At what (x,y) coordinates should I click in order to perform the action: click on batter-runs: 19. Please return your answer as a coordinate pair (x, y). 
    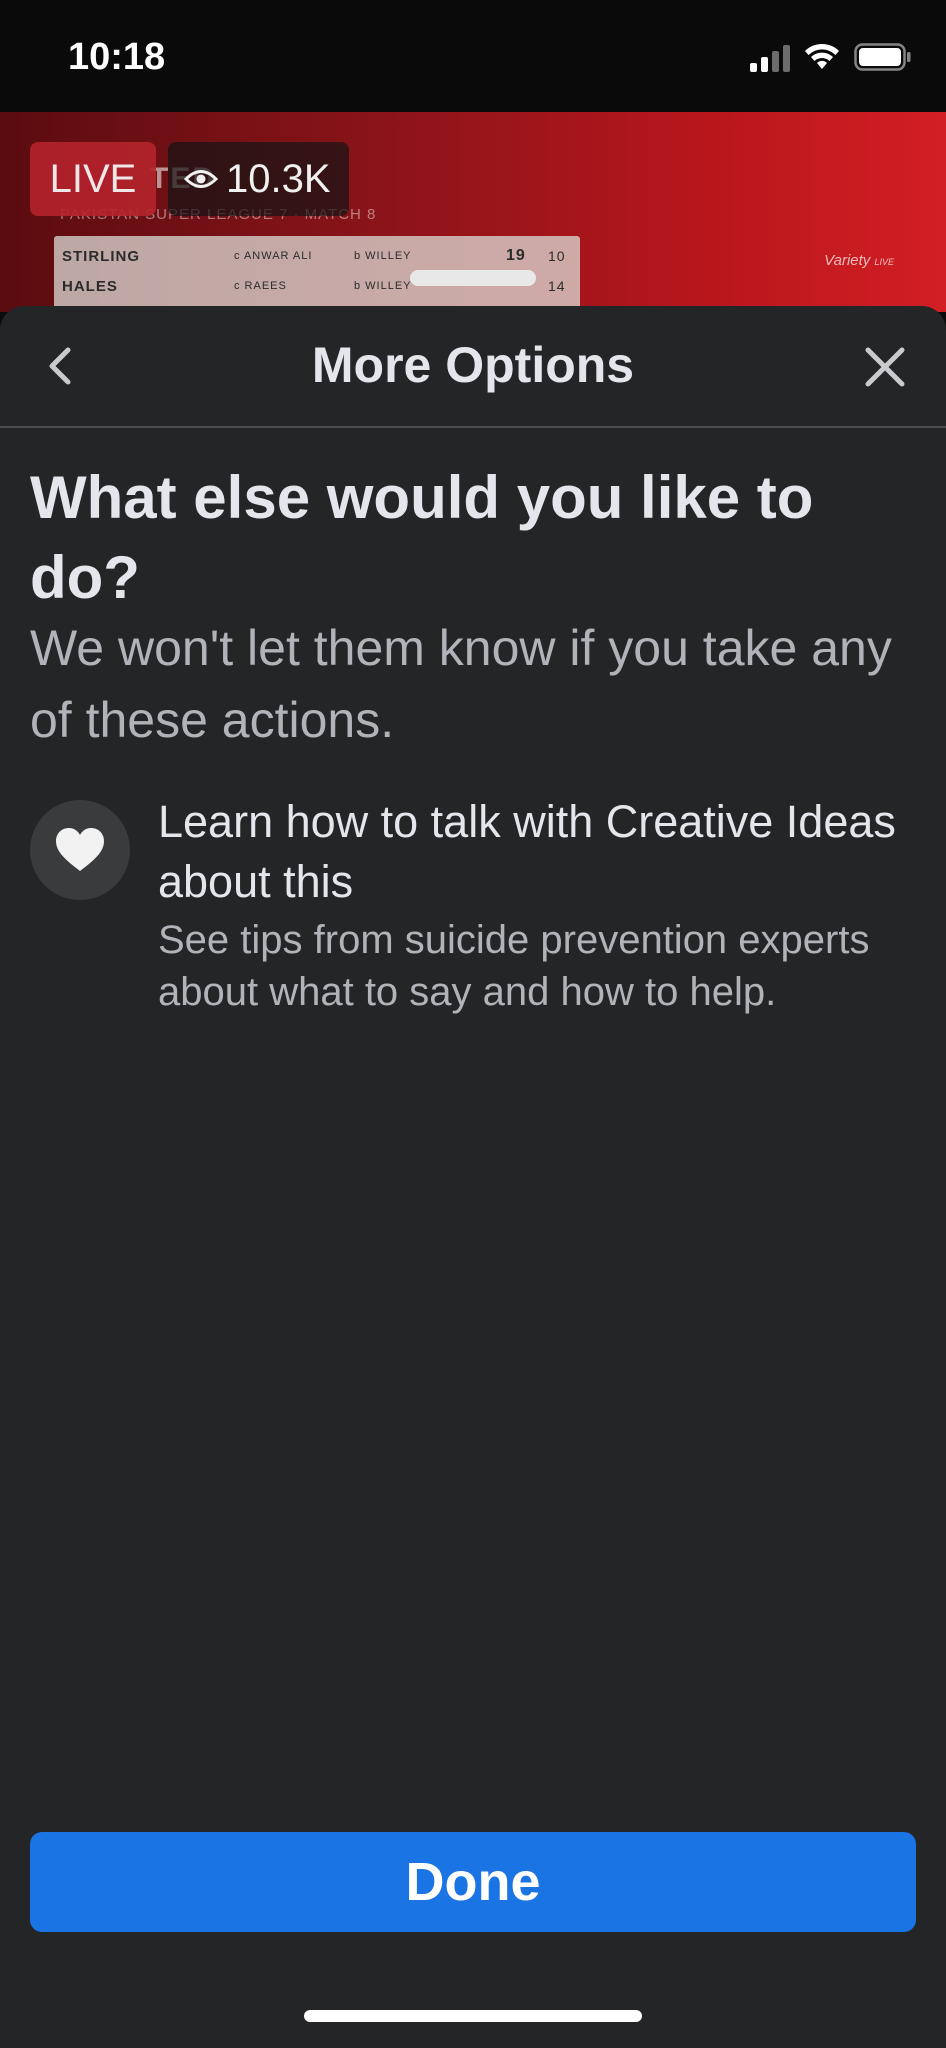
    Looking at the image, I should click on (516, 255).